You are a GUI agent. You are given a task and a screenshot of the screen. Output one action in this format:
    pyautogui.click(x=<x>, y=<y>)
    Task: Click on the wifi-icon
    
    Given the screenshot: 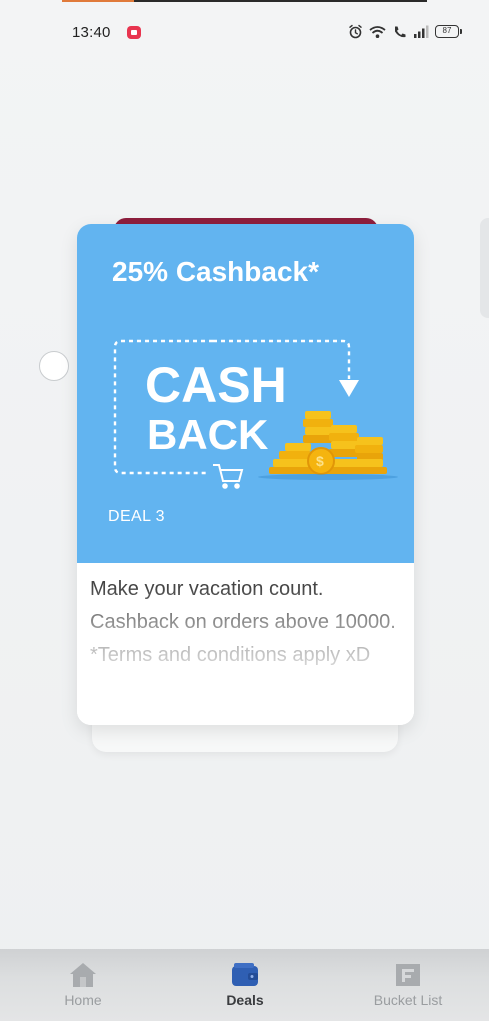 What is the action you would take?
    pyautogui.click(x=377, y=31)
    